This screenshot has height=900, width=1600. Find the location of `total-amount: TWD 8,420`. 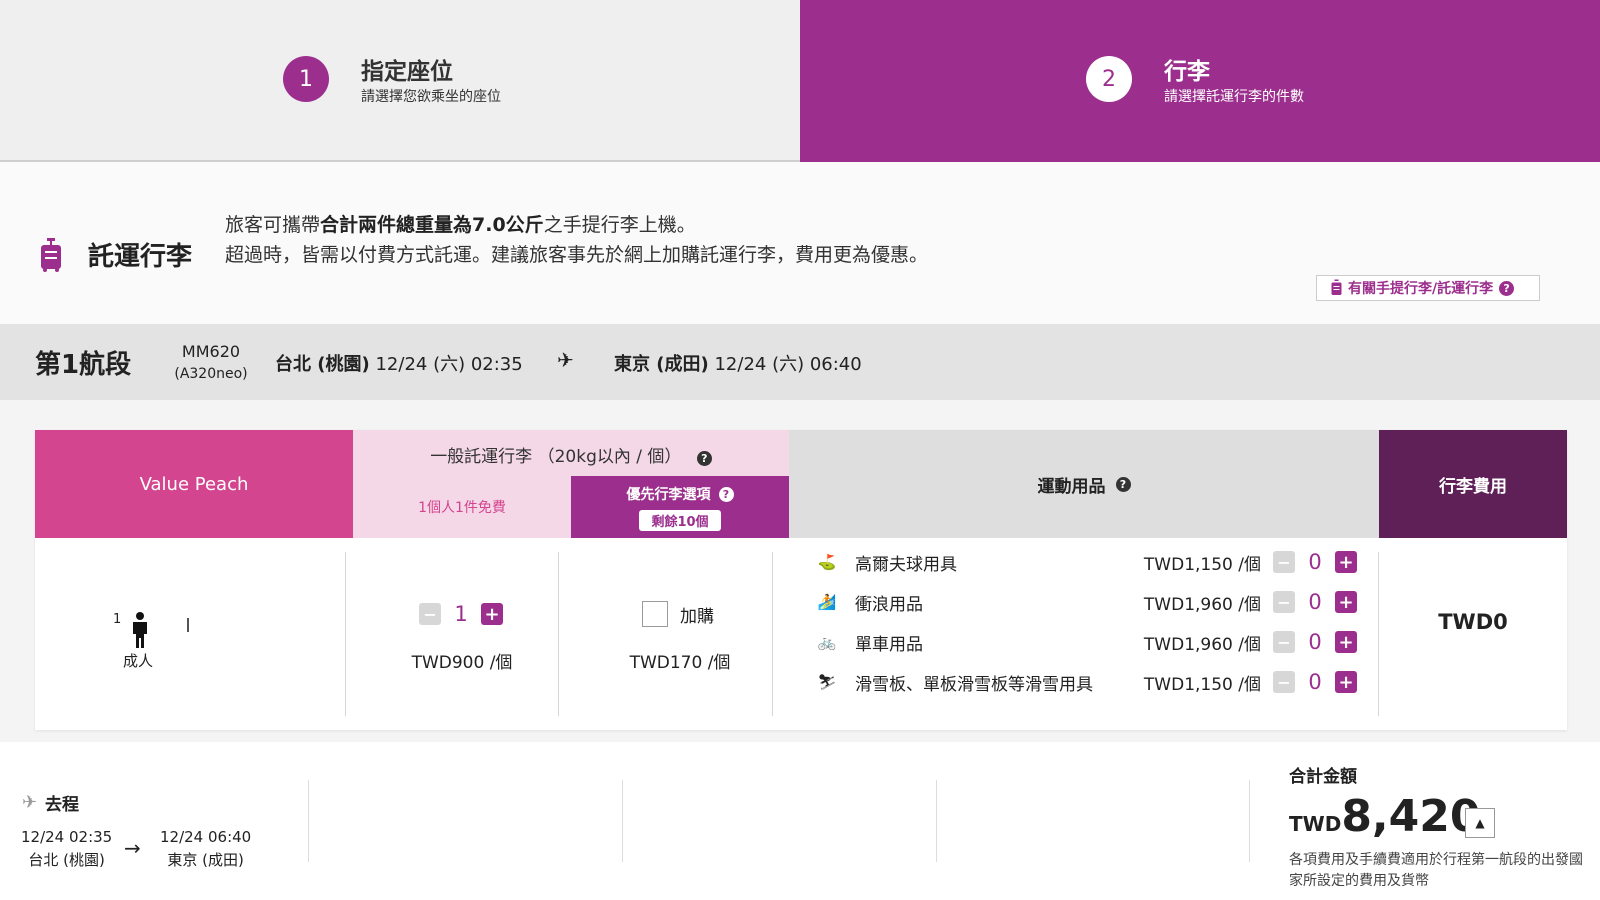

total-amount: TWD 8,420 is located at coordinates (1385, 817).